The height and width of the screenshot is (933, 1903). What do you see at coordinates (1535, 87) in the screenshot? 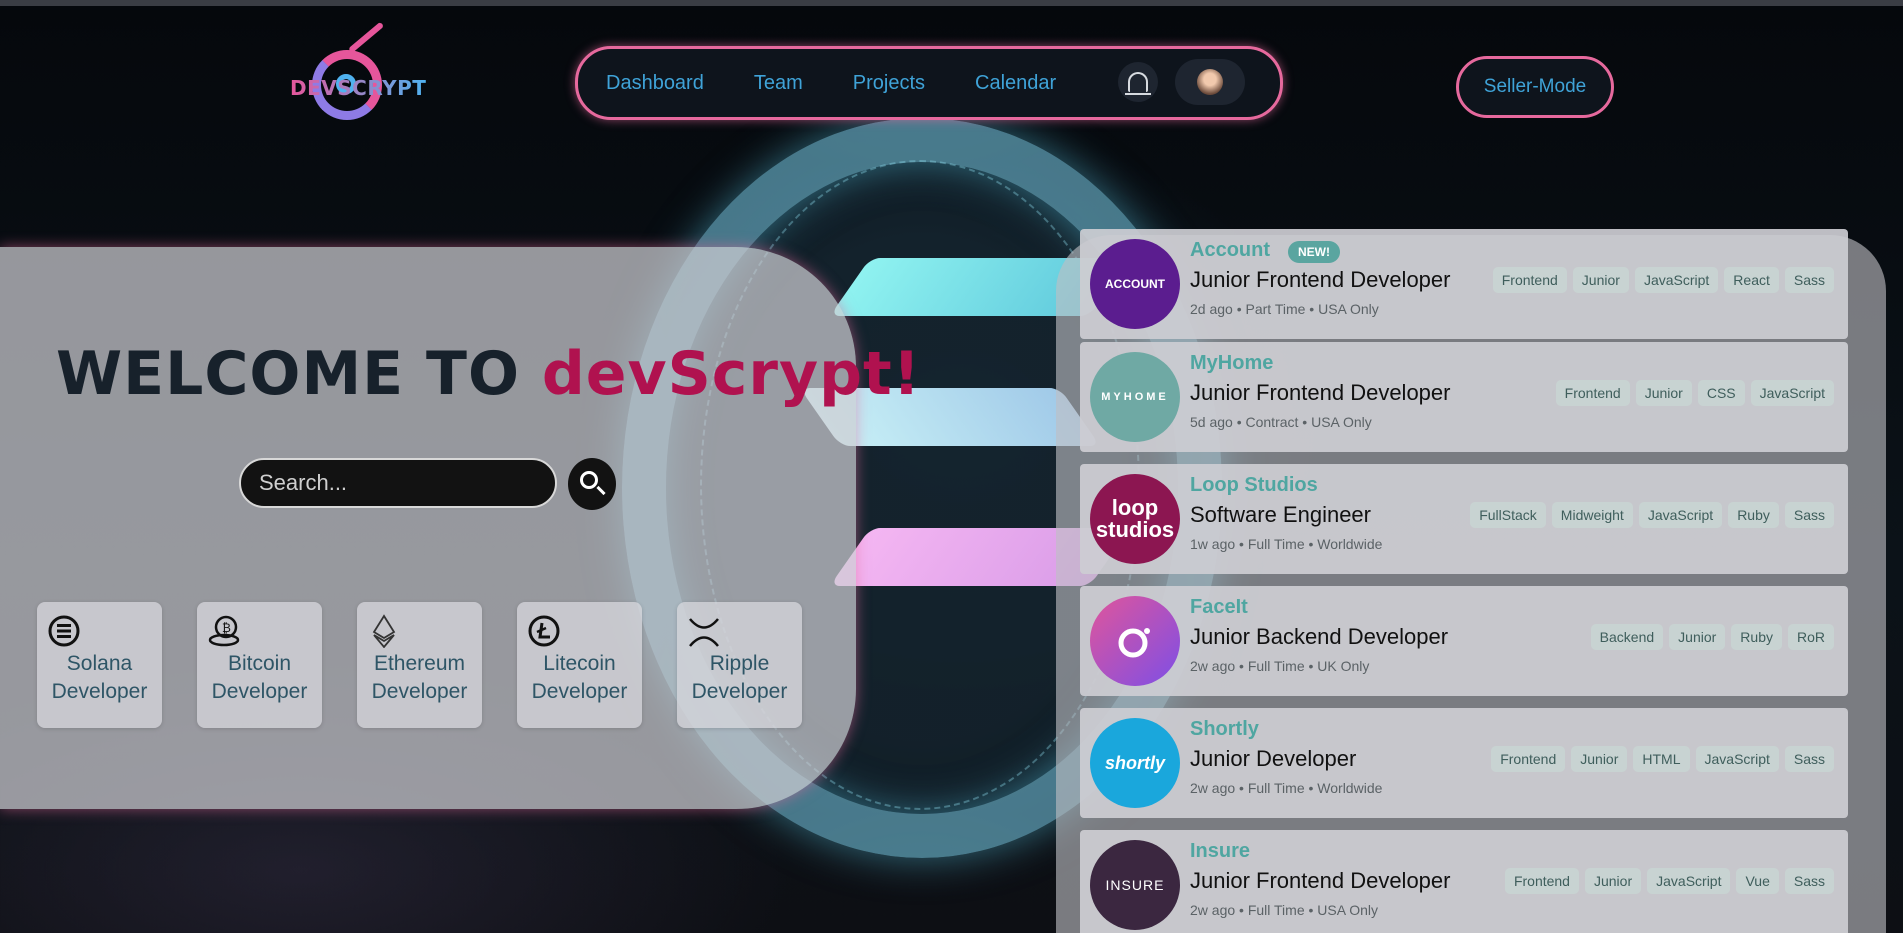
I see `seller-mode-button: Seller-Mode` at bounding box center [1535, 87].